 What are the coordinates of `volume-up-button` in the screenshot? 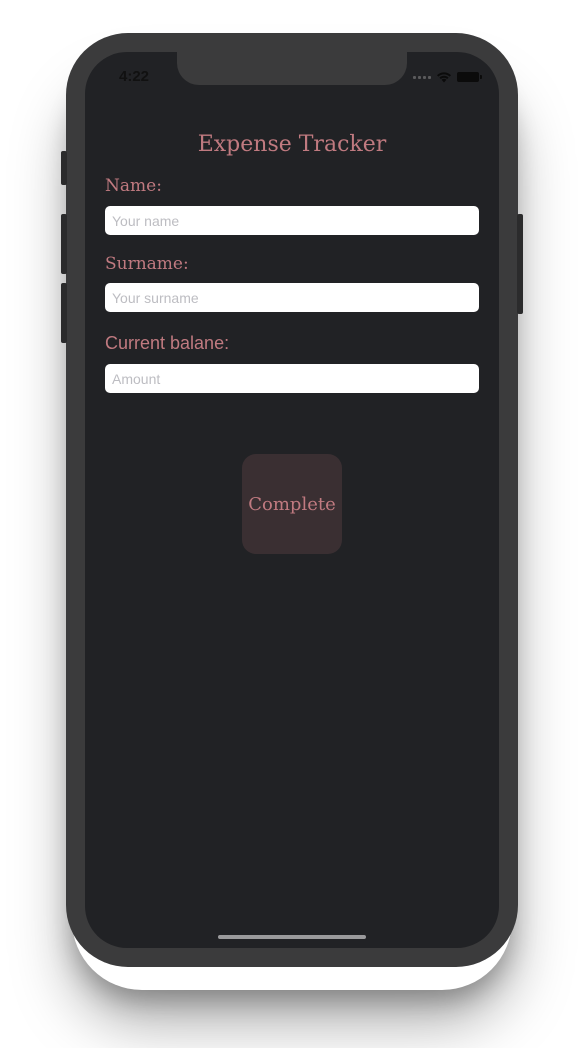 It's located at (64, 244).